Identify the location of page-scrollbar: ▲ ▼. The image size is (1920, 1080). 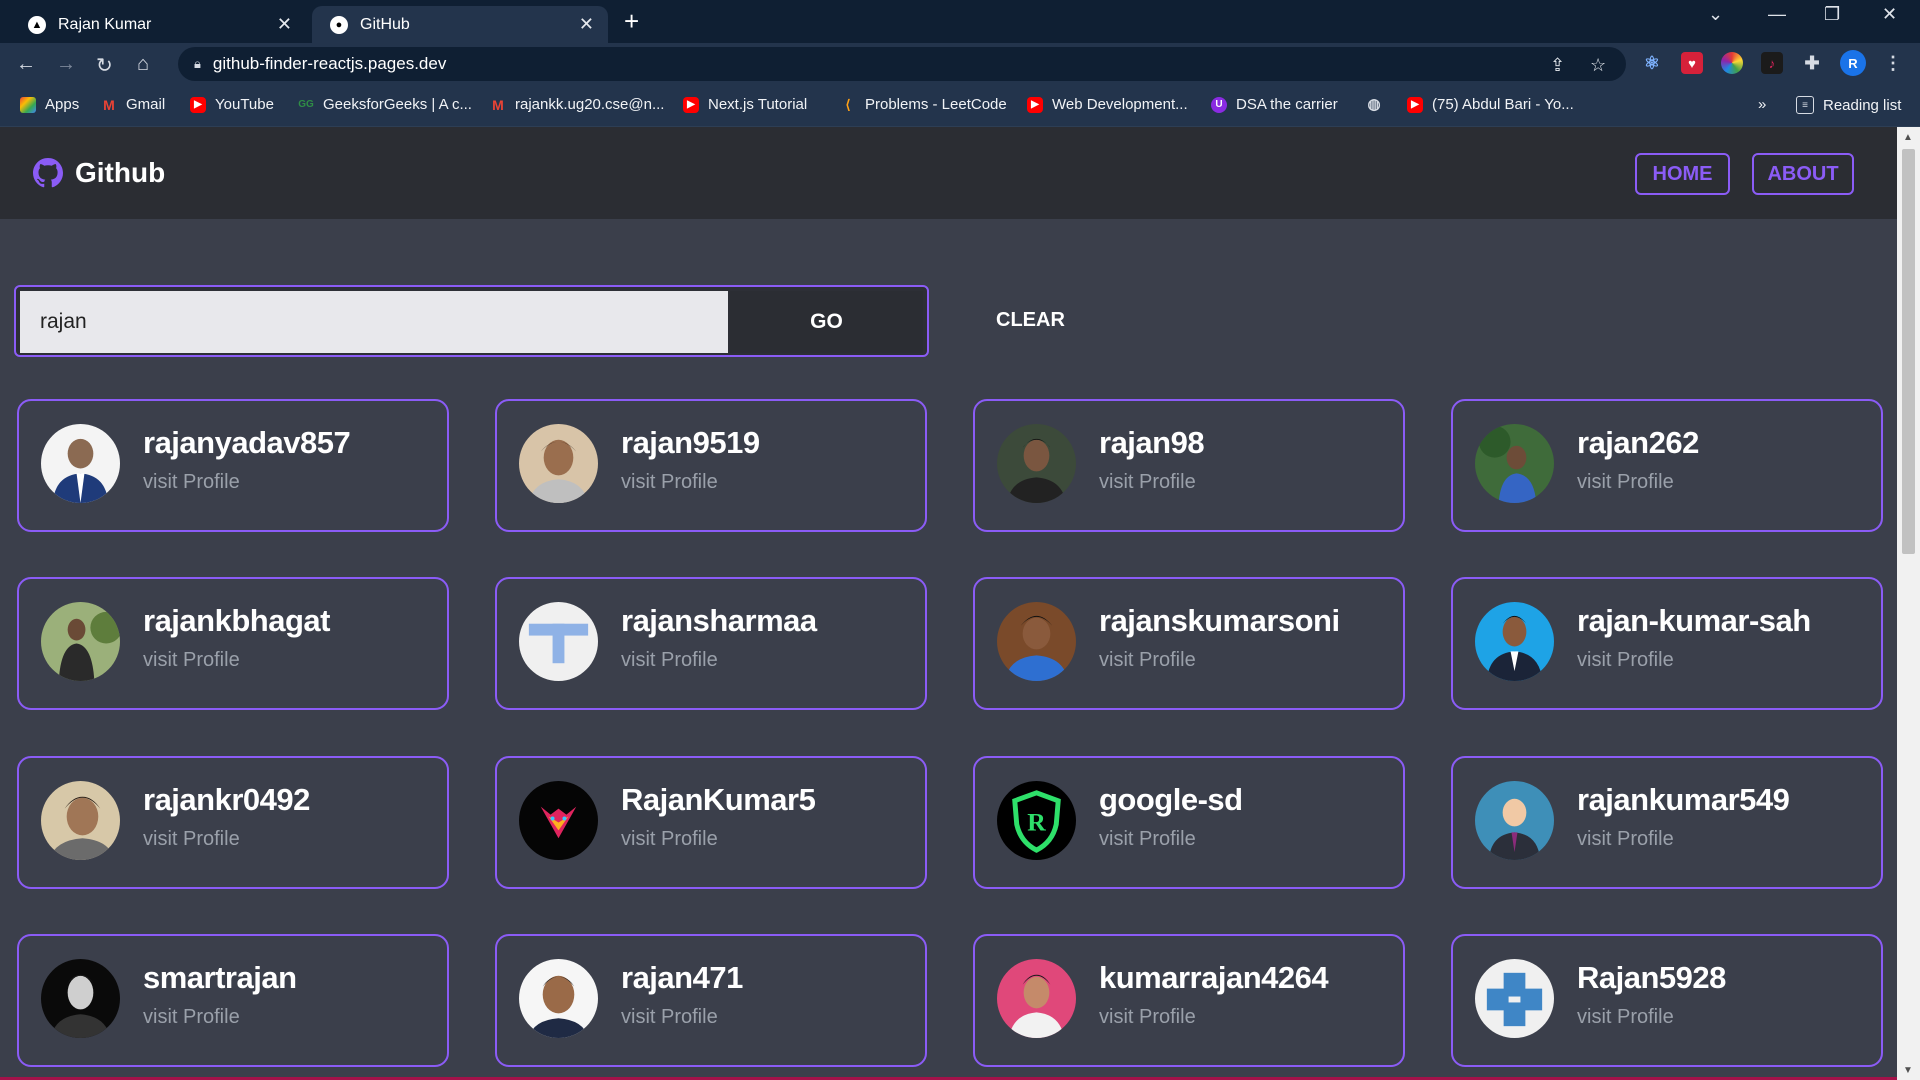
(1908, 603).